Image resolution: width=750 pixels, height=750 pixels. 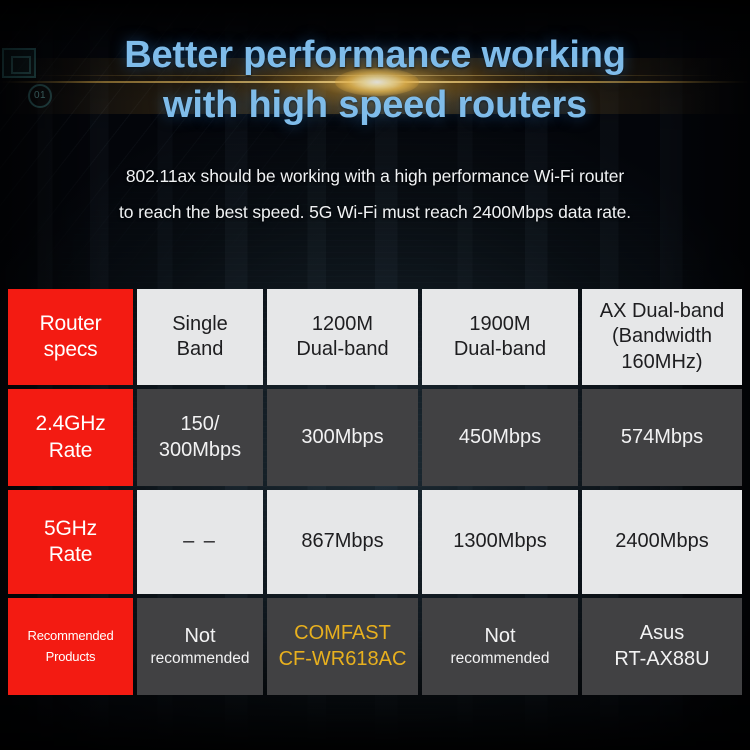 I want to click on cell-product-ax: Asus RT-AX88U, so click(x=662, y=646).